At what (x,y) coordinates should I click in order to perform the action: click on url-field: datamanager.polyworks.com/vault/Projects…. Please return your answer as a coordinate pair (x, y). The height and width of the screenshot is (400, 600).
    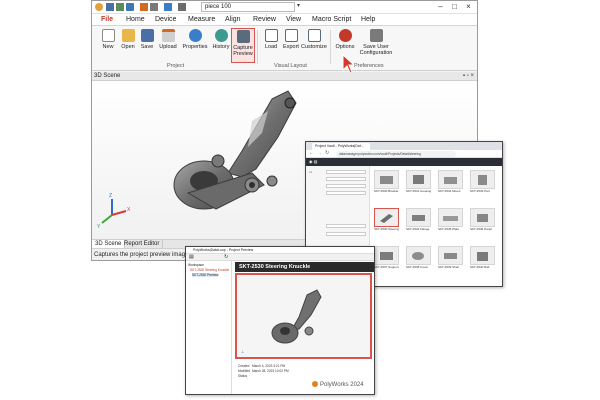
    Looking at the image, I should click on (396, 154).